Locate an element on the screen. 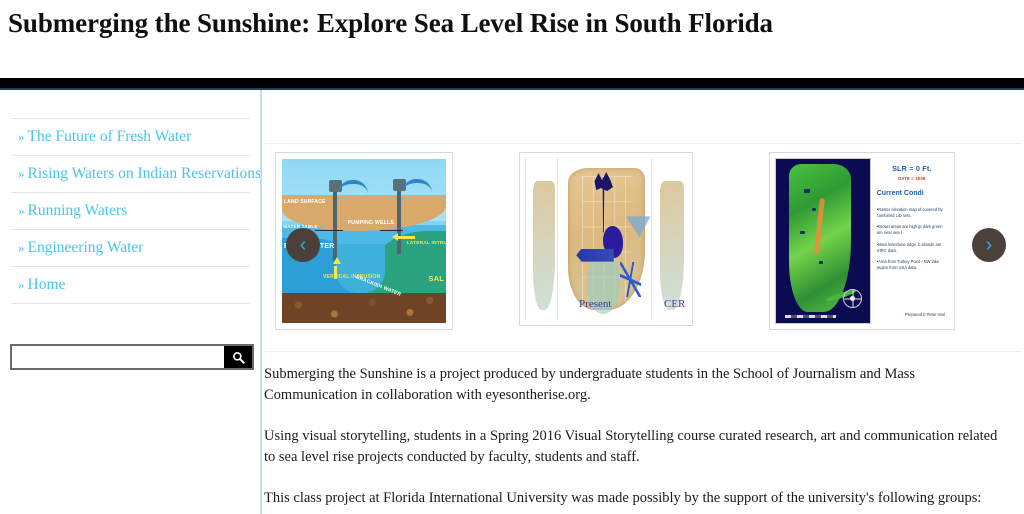  canal-network is located at coordinates (631, 279).